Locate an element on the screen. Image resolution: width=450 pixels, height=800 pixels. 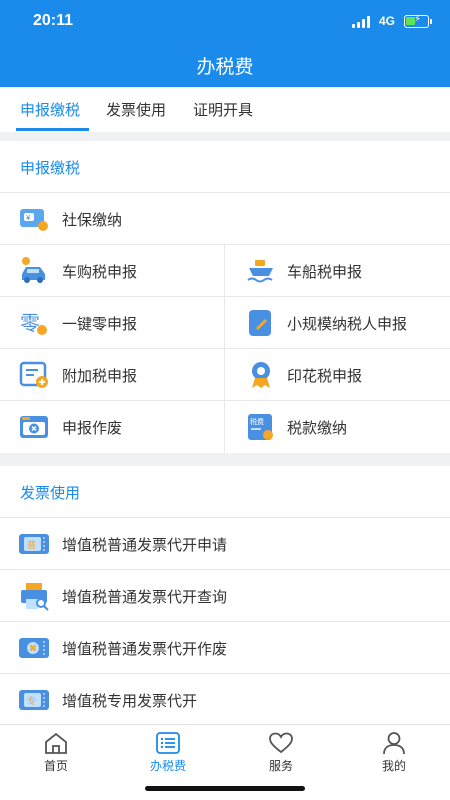
item-label: 印花税申报 is located at coordinates (325, 376).